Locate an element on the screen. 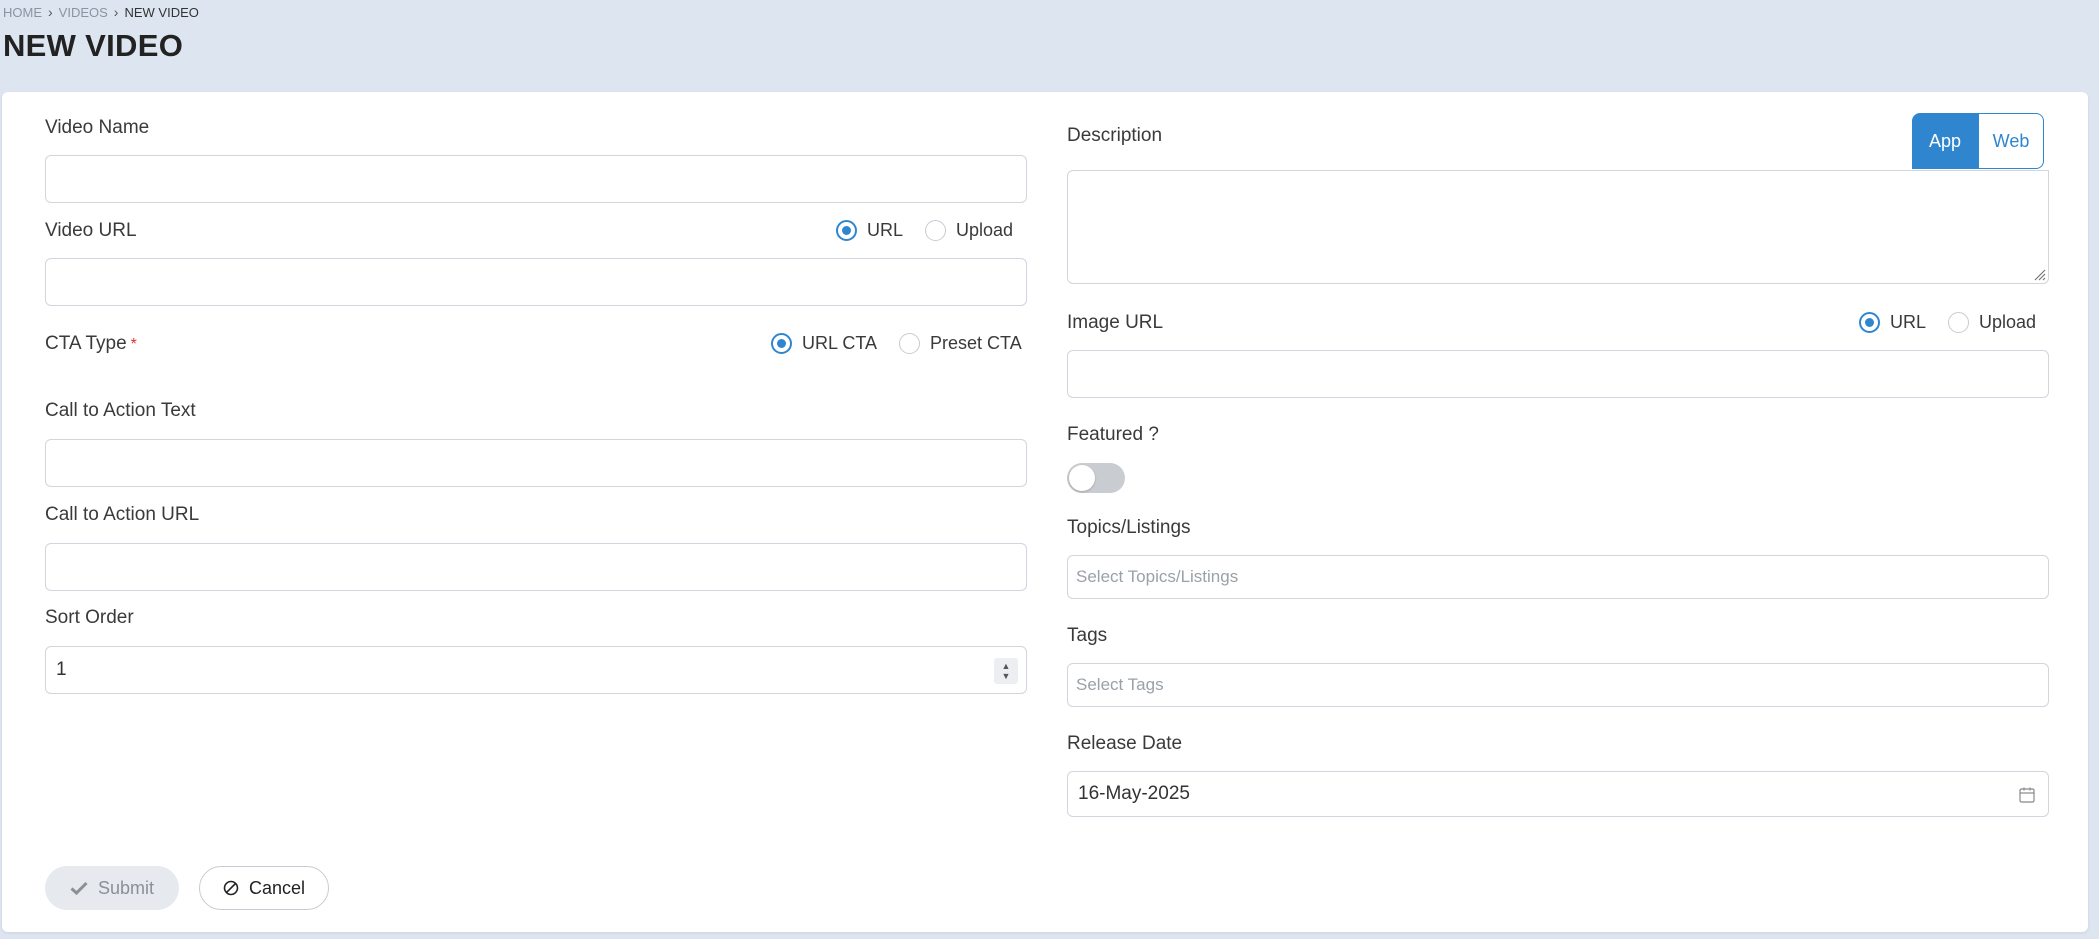 The image size is (2099, 939). cta-type-label: CTA Type * is located at coordinates (91, 344).